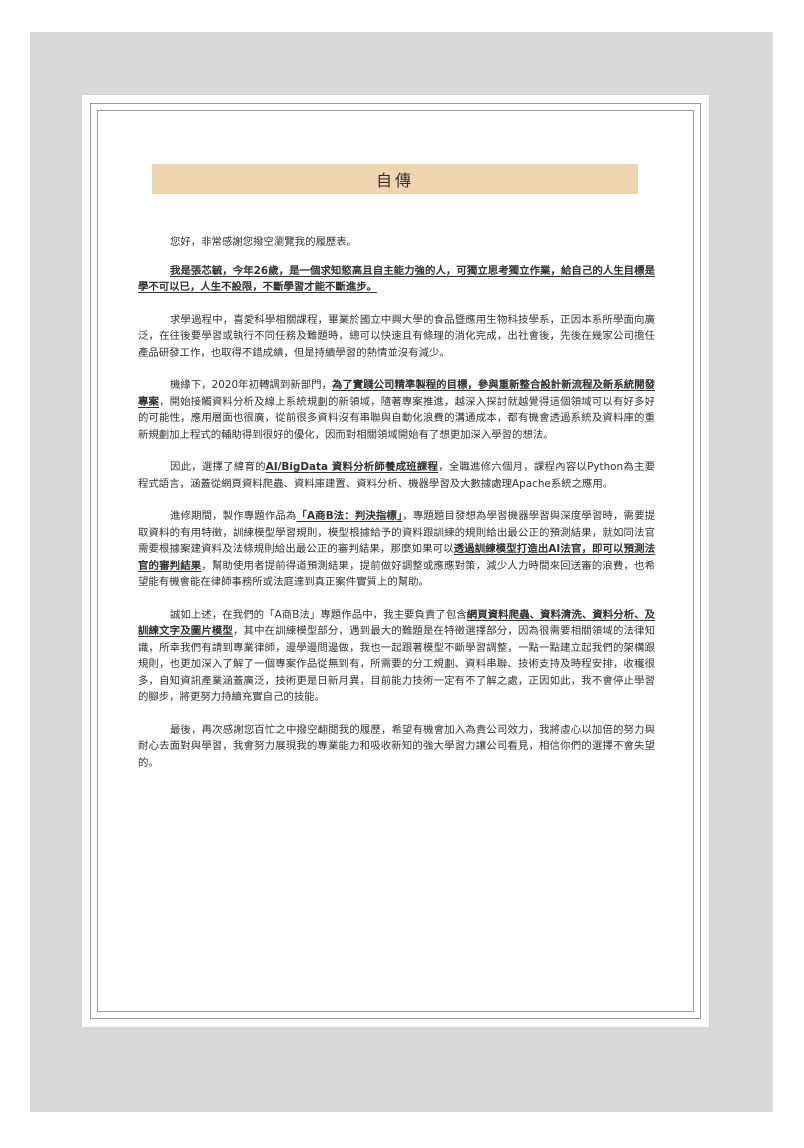 The image size is (804, 1148). I want to click on course-highlight: AI/BigData 資料分析師養成班課程, so click(352, 467).